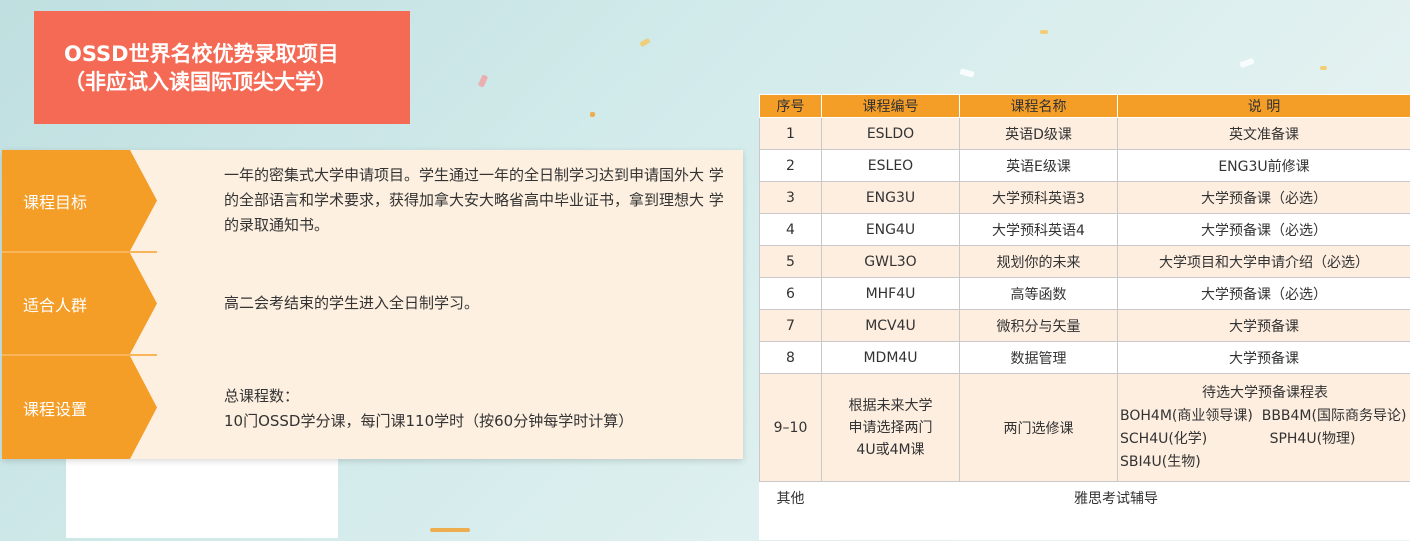 The image size is (1410, 541). What do you see at coordinates (1038, 165) in the screenshot?
I see `cell-name: 英语E级课` at bounding box center [1038, 165].